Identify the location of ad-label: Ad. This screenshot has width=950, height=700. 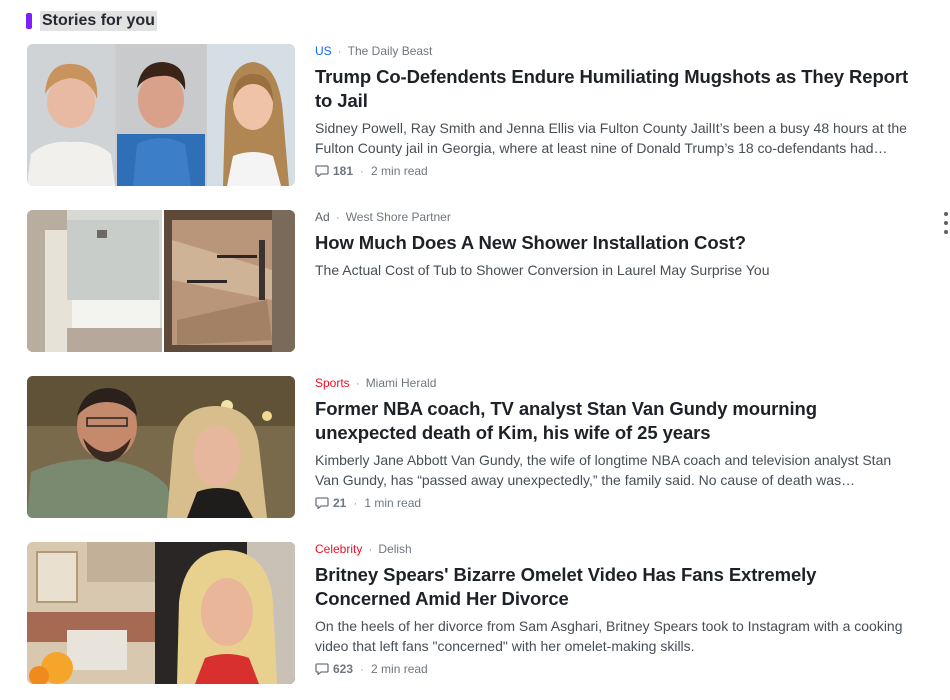
(322, 217).